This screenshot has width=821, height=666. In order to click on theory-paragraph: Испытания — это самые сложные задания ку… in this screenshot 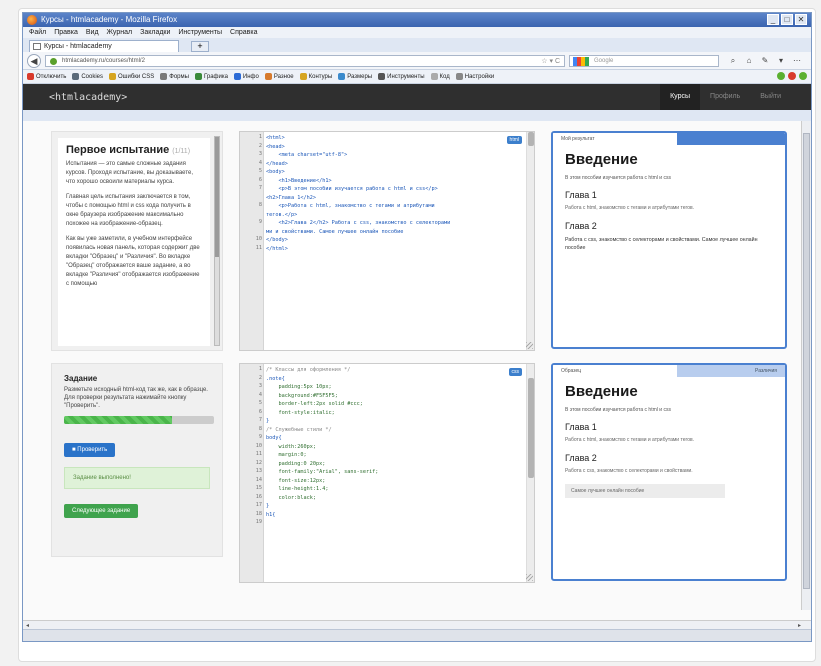, I will do `click(130, 173)`.